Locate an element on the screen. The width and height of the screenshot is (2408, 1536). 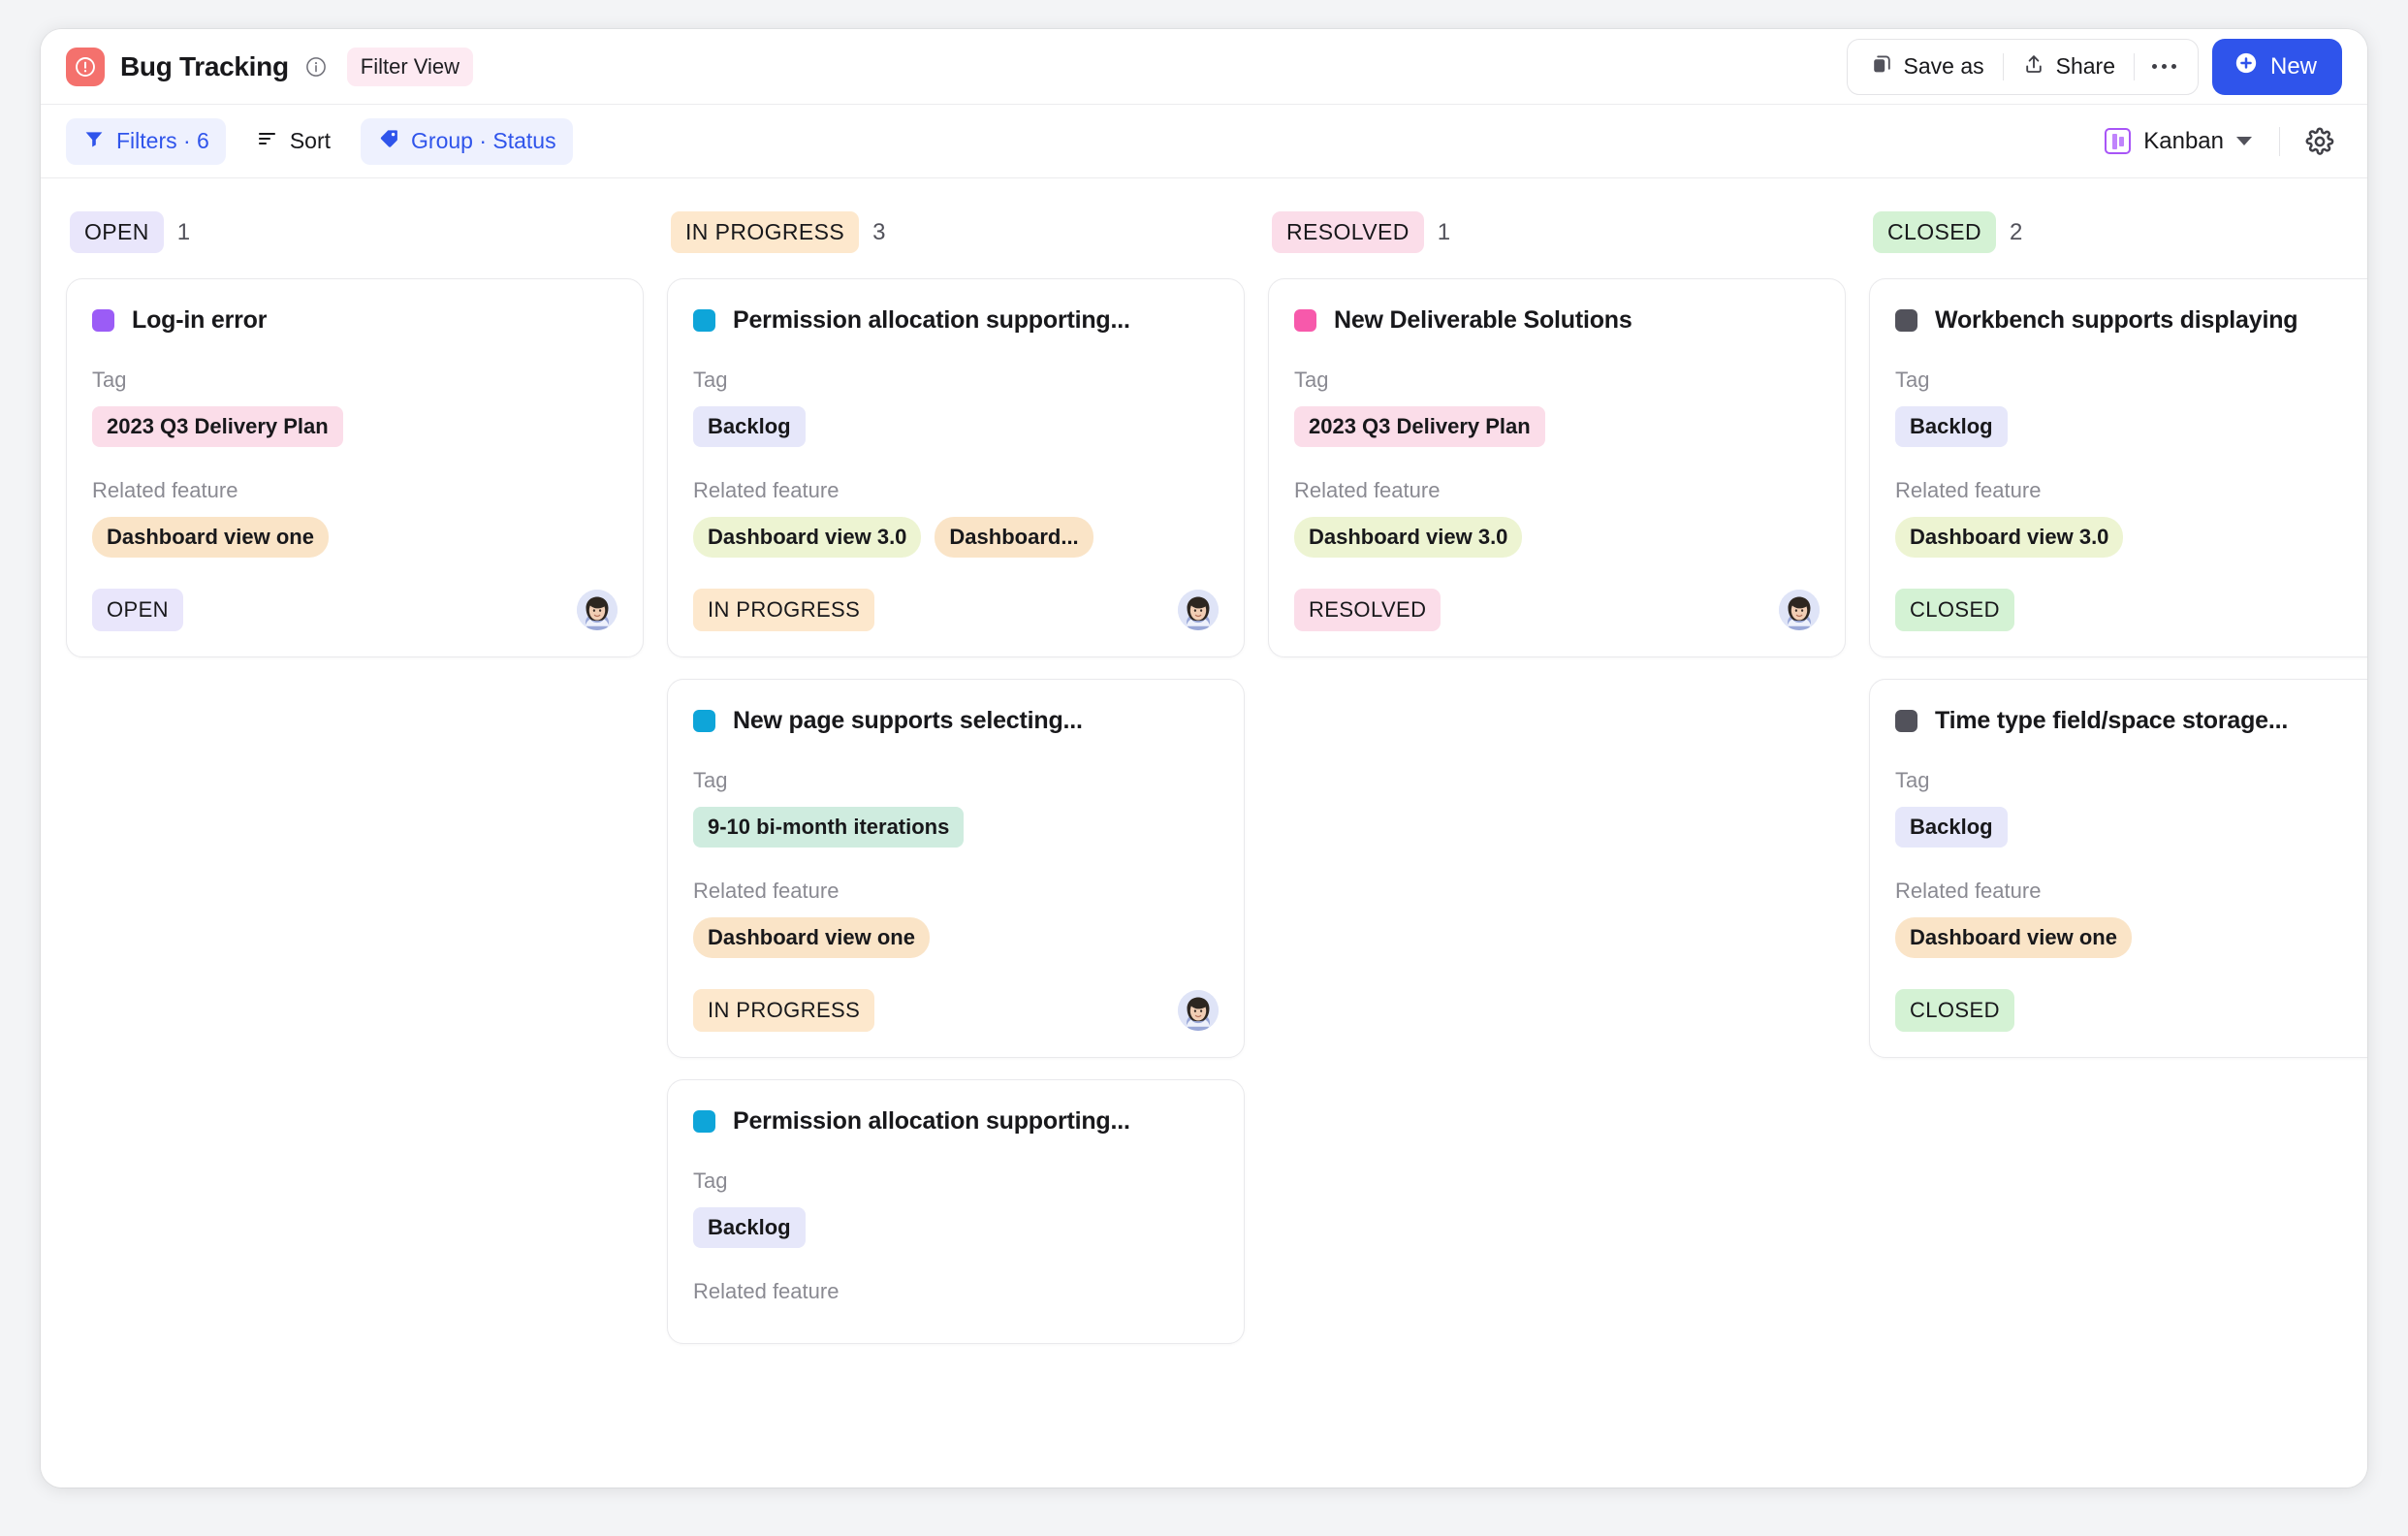
share-button: Share is located at coordinates (2069, 67).